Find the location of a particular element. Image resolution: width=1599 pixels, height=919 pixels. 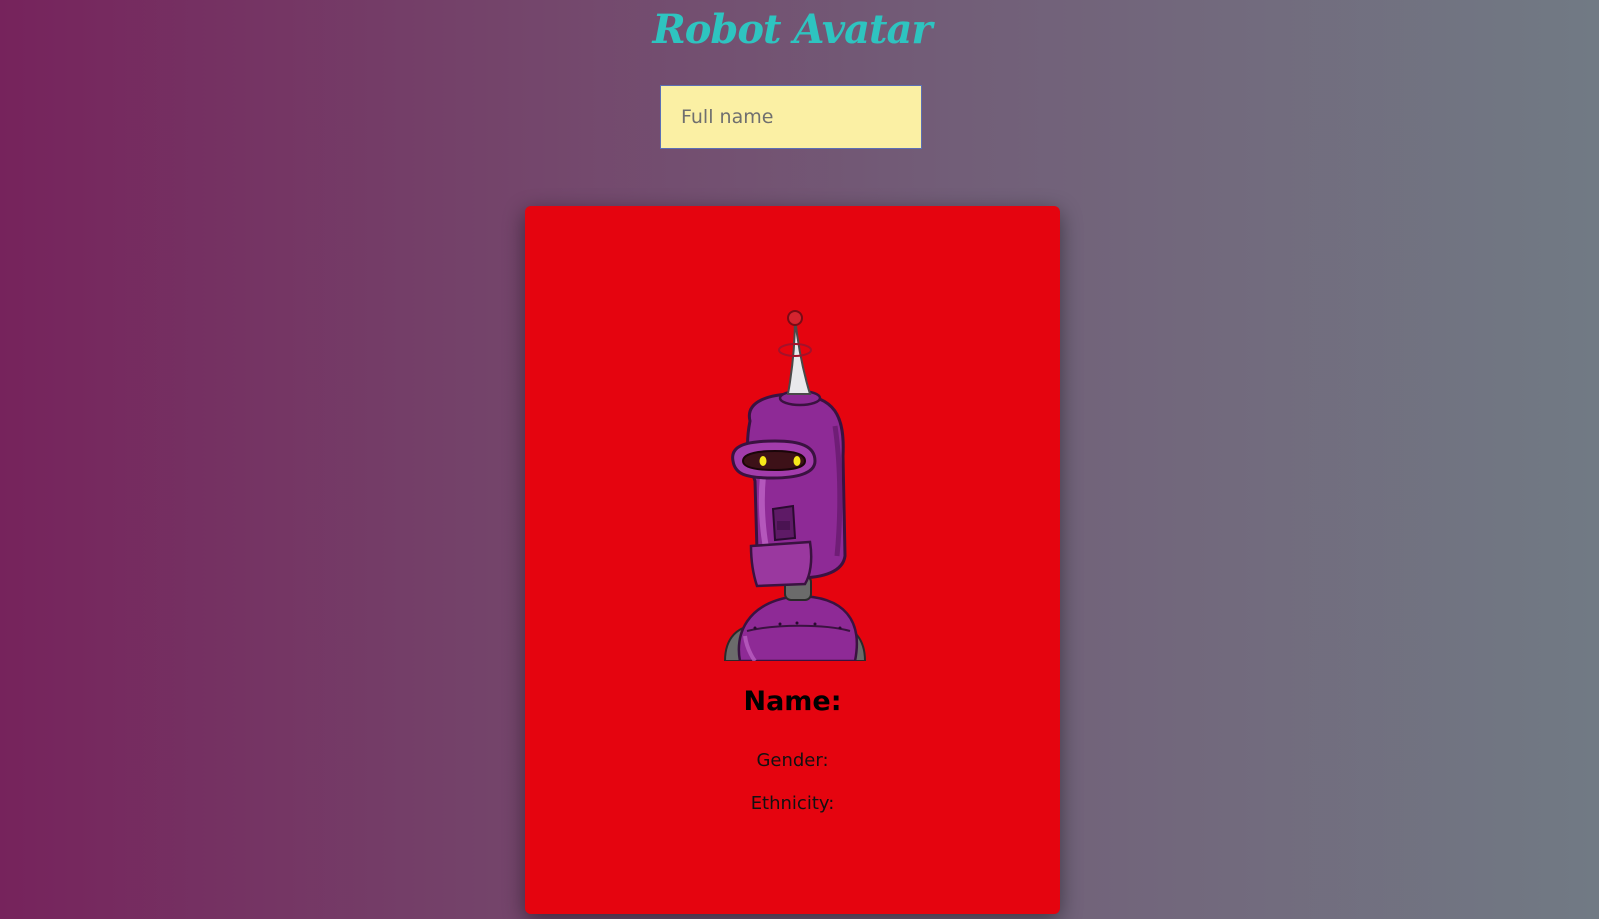

card-ethnicity-label: Ethnicity: is located at coordinates (792, 803).